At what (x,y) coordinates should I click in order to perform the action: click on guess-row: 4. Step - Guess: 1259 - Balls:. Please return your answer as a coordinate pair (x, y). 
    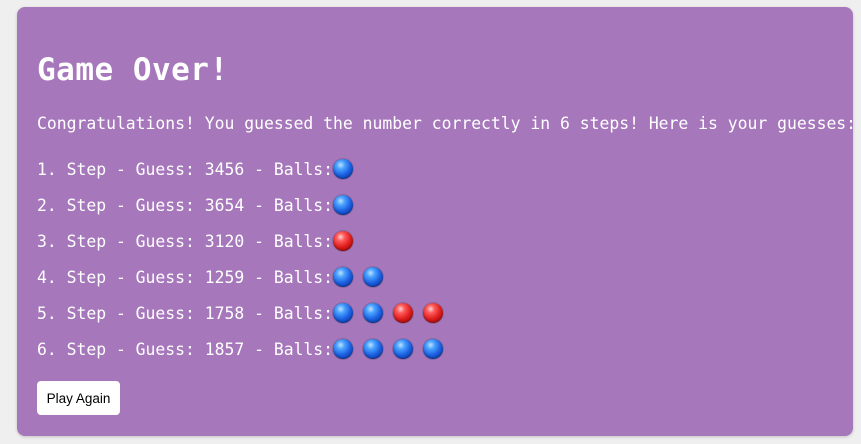
    Looking at the image, I should click on (245, 277).